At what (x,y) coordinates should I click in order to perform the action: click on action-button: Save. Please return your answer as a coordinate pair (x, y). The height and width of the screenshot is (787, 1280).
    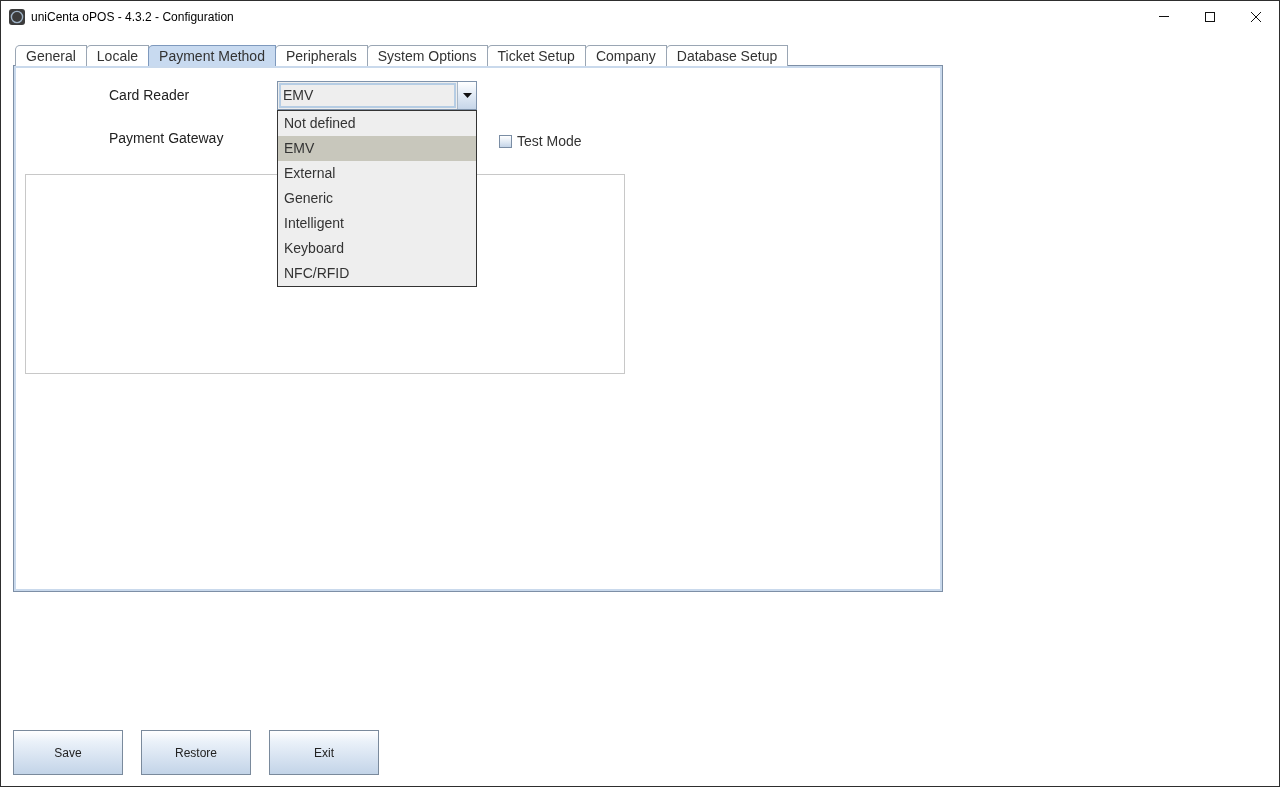
    Looking at the image, I should click on (68, 752).